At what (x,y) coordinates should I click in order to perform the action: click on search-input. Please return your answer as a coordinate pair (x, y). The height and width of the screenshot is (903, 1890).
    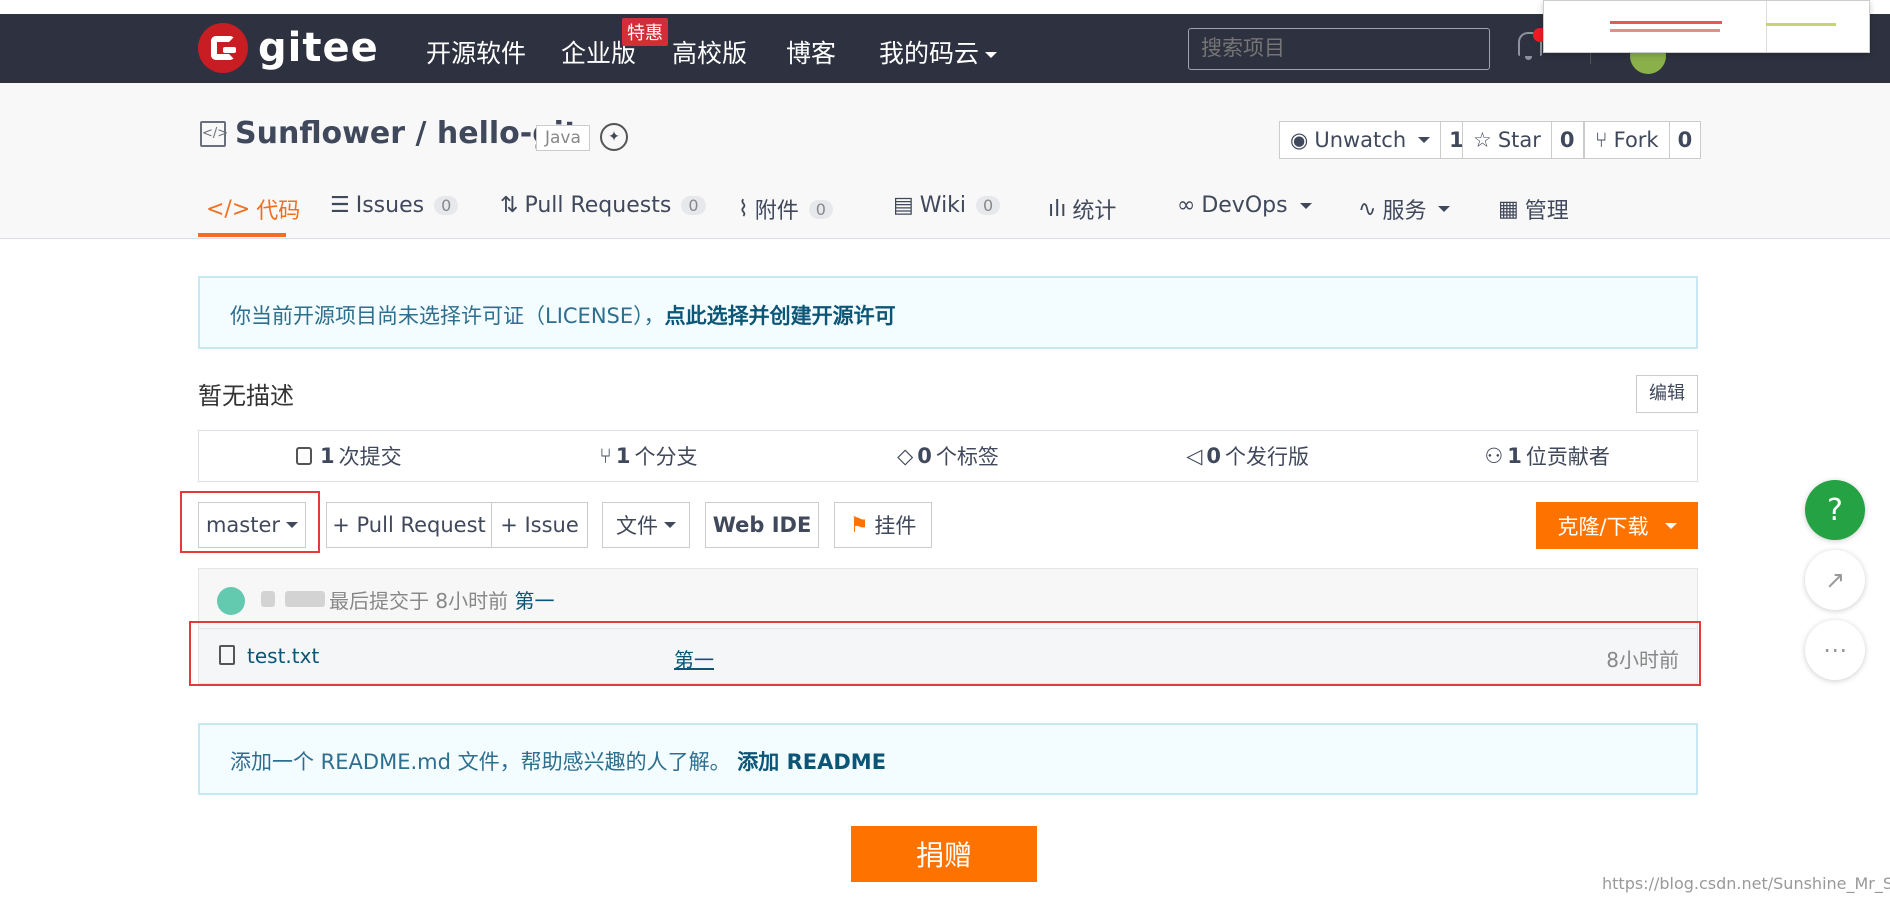
    Looking at the image, I should click on (1339, 49).